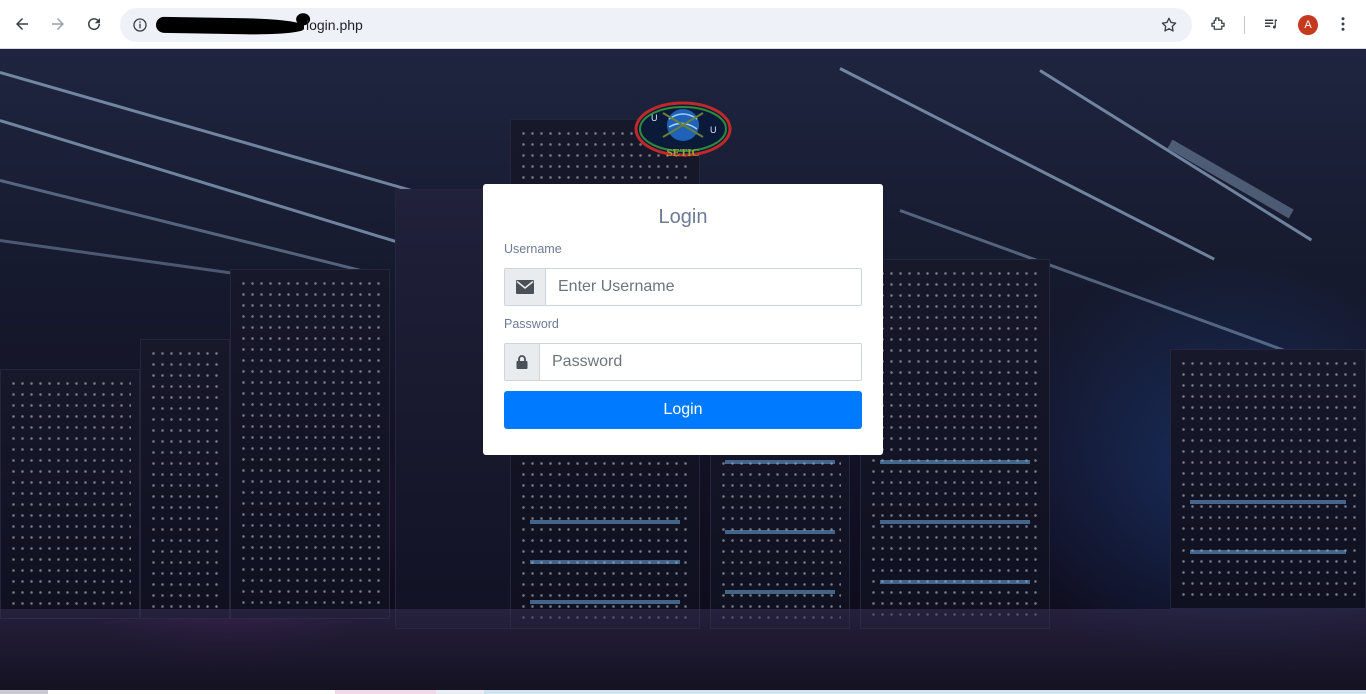 Image resolution: width=1366 pixels, height=694 pixels. I want to click on logo-letter-right: U, so click(713, 130).